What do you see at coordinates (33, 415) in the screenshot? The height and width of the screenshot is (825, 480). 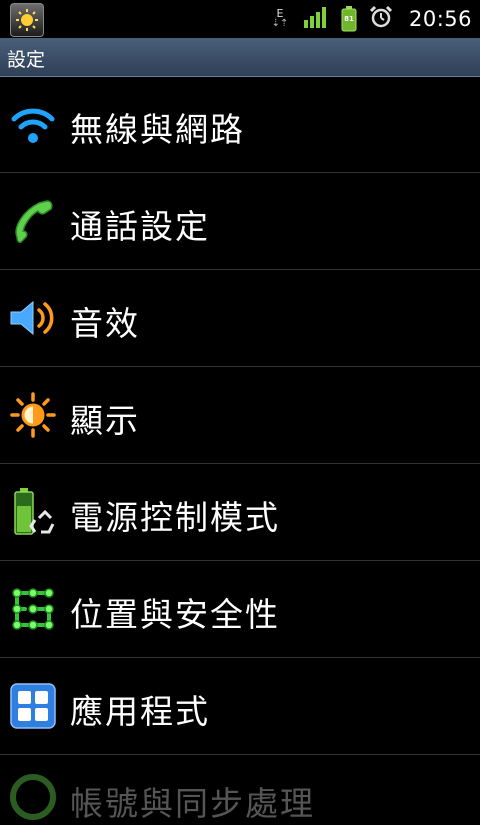 I see `brightness-icon` at bounding box center [33, 415].